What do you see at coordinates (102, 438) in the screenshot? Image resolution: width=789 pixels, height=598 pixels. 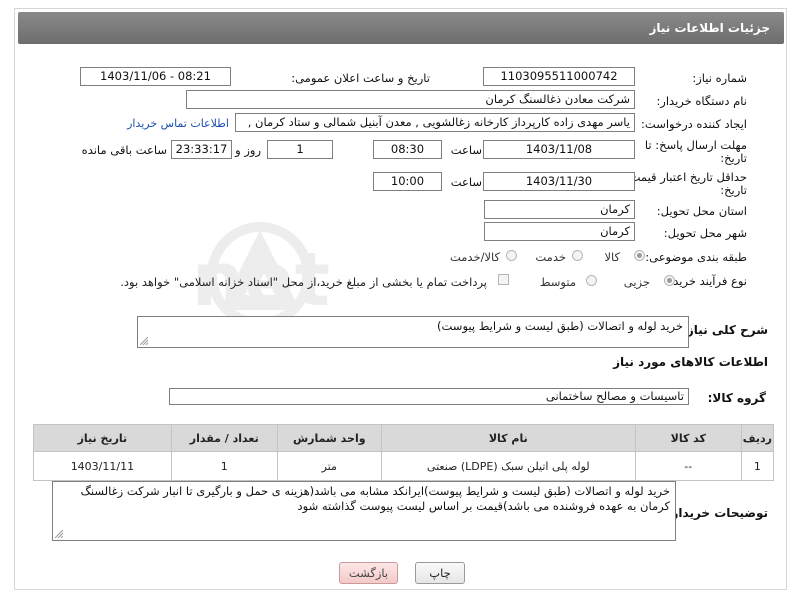 I see `col-need-date: تاریخ نیاز` at bounding box center [102, 438].